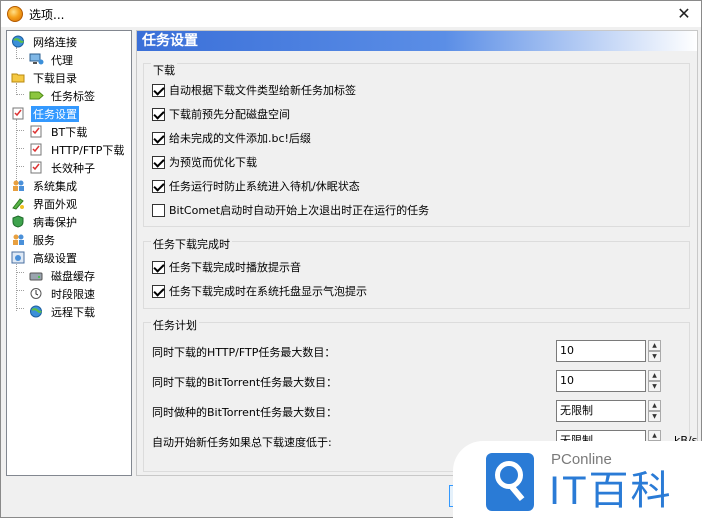  What do you see at coordinates (44, 240) in the screenshot?
I see `tree-item-label: 服务` at bounding box center [44, 240].